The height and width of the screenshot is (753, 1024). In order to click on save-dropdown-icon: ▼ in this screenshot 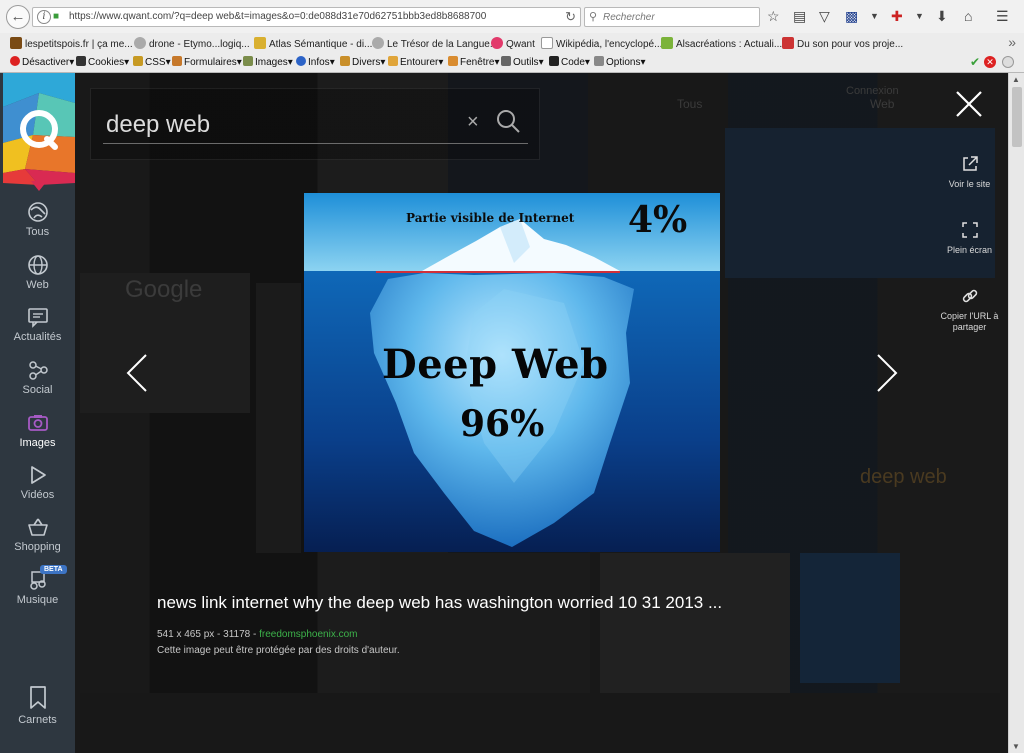, I will do `click(874, 16)`.